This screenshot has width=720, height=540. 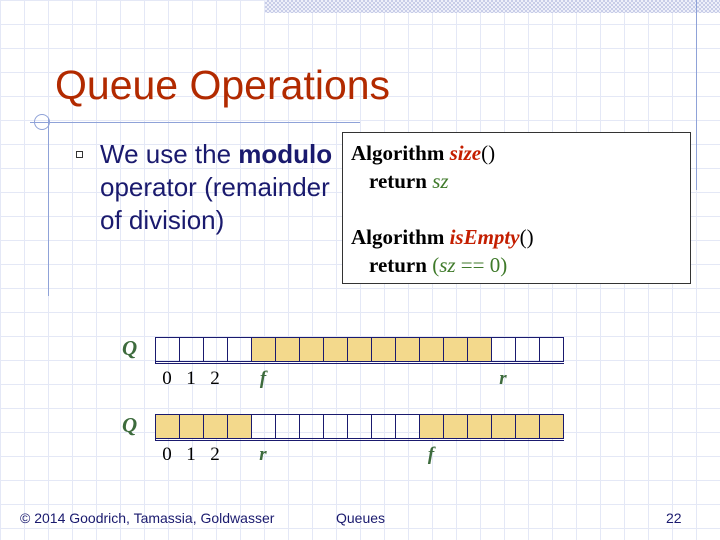 What do you see at coordinates (285, 154) in the screenshot?
I see `bullet-bold-word: modulo` at bounding box center [285, 154].